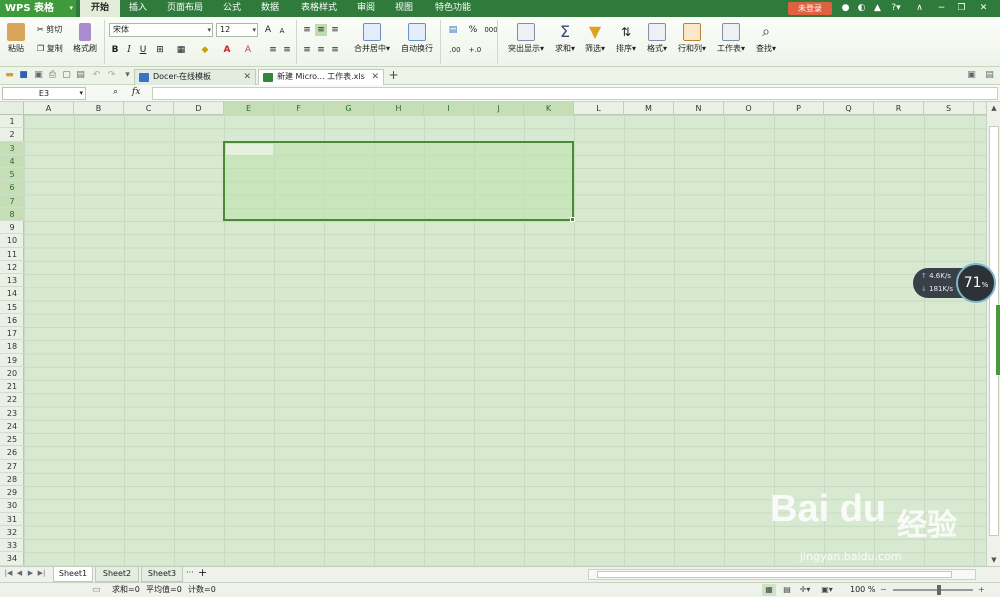  I want to click on formula-input, so click(575, 93).